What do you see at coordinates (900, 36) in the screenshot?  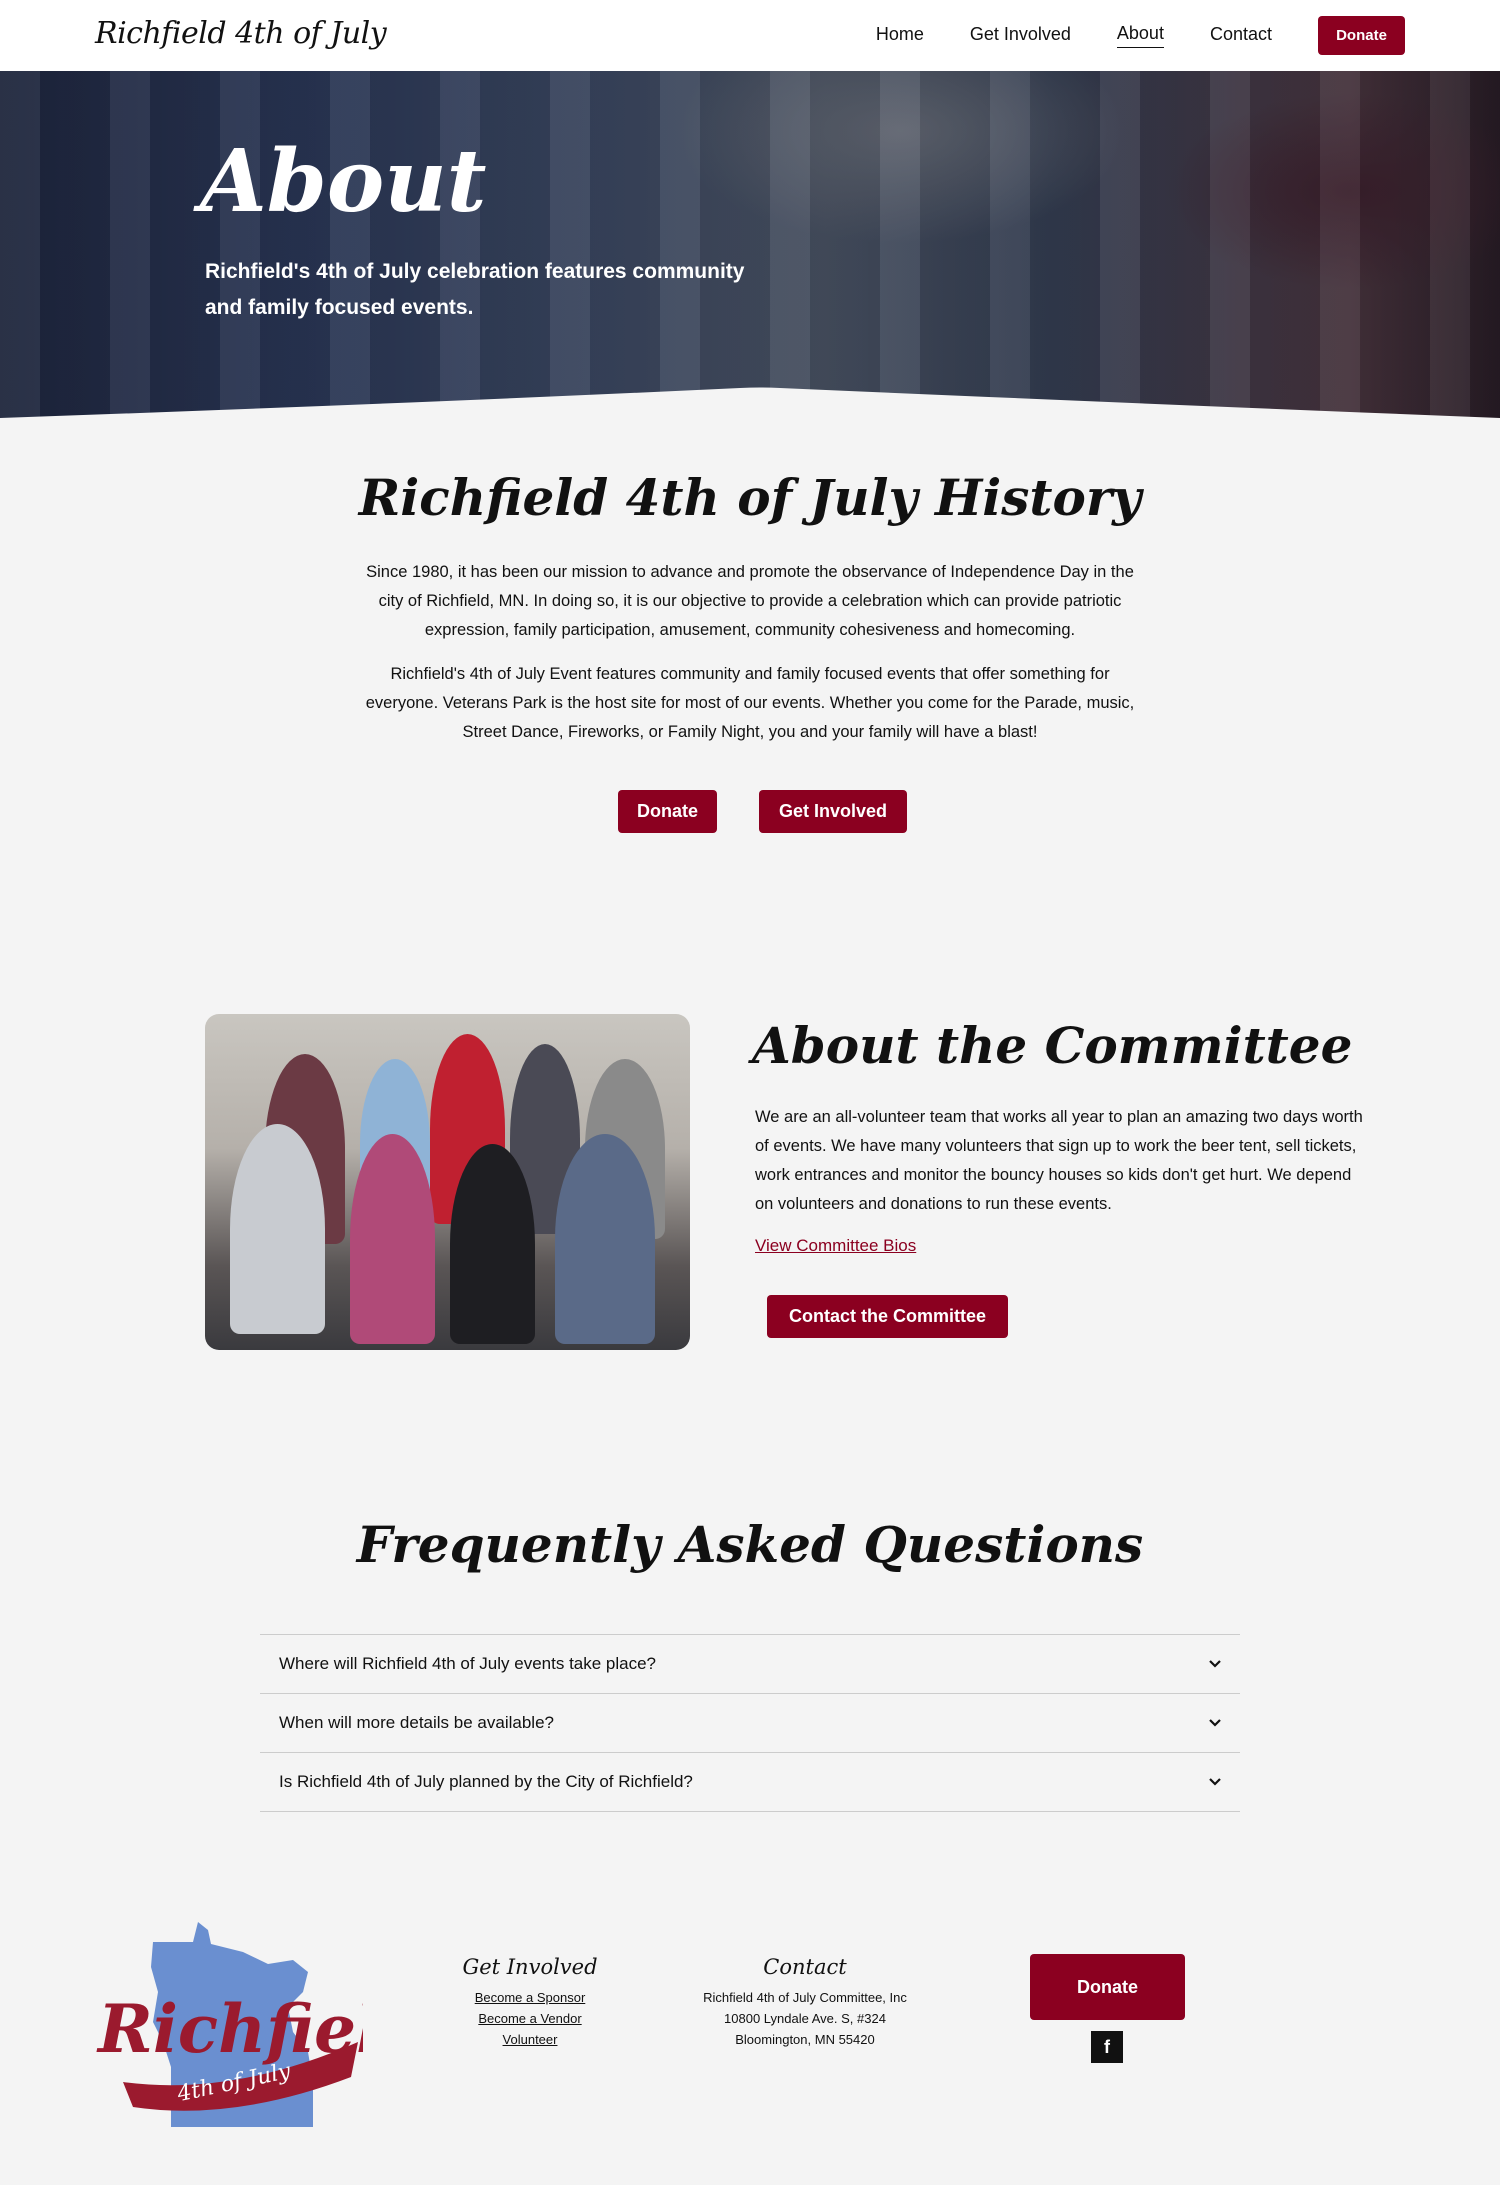 I see `nav-home: Home` at bounding box center [900, 36].